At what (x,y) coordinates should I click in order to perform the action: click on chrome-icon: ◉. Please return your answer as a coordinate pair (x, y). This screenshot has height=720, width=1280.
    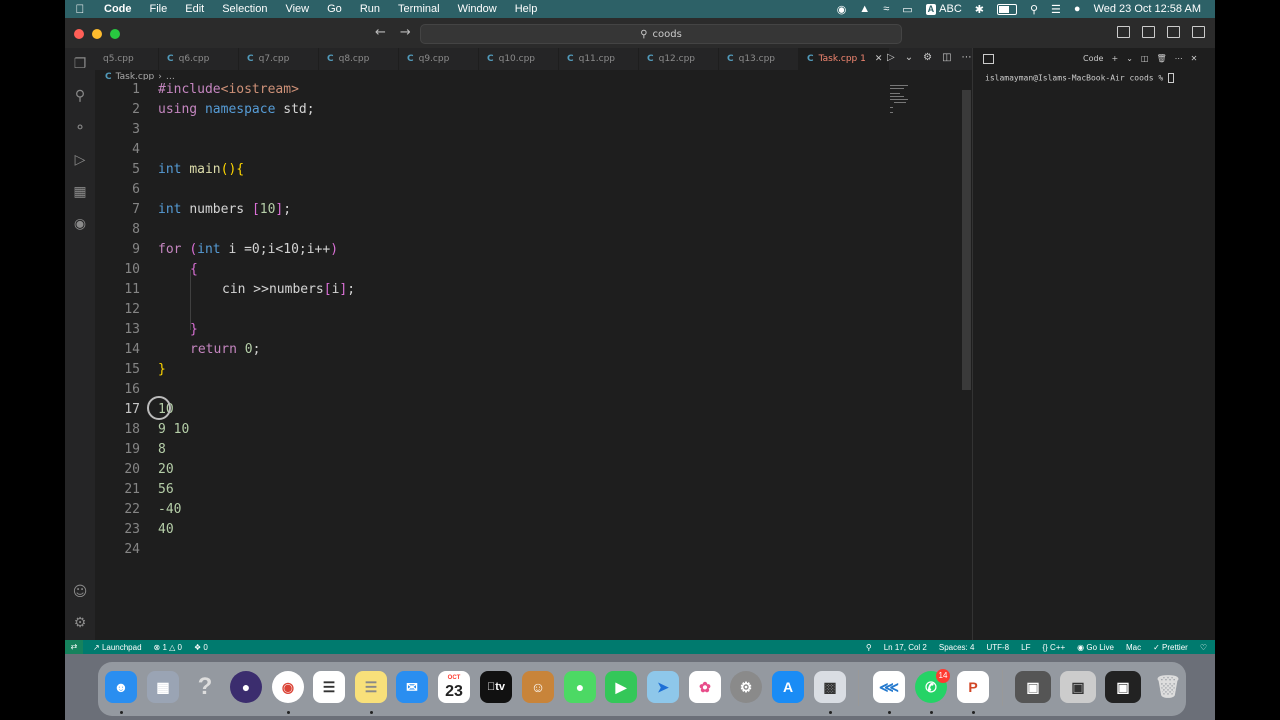
    Looking at the image, I should click on (288, 687).